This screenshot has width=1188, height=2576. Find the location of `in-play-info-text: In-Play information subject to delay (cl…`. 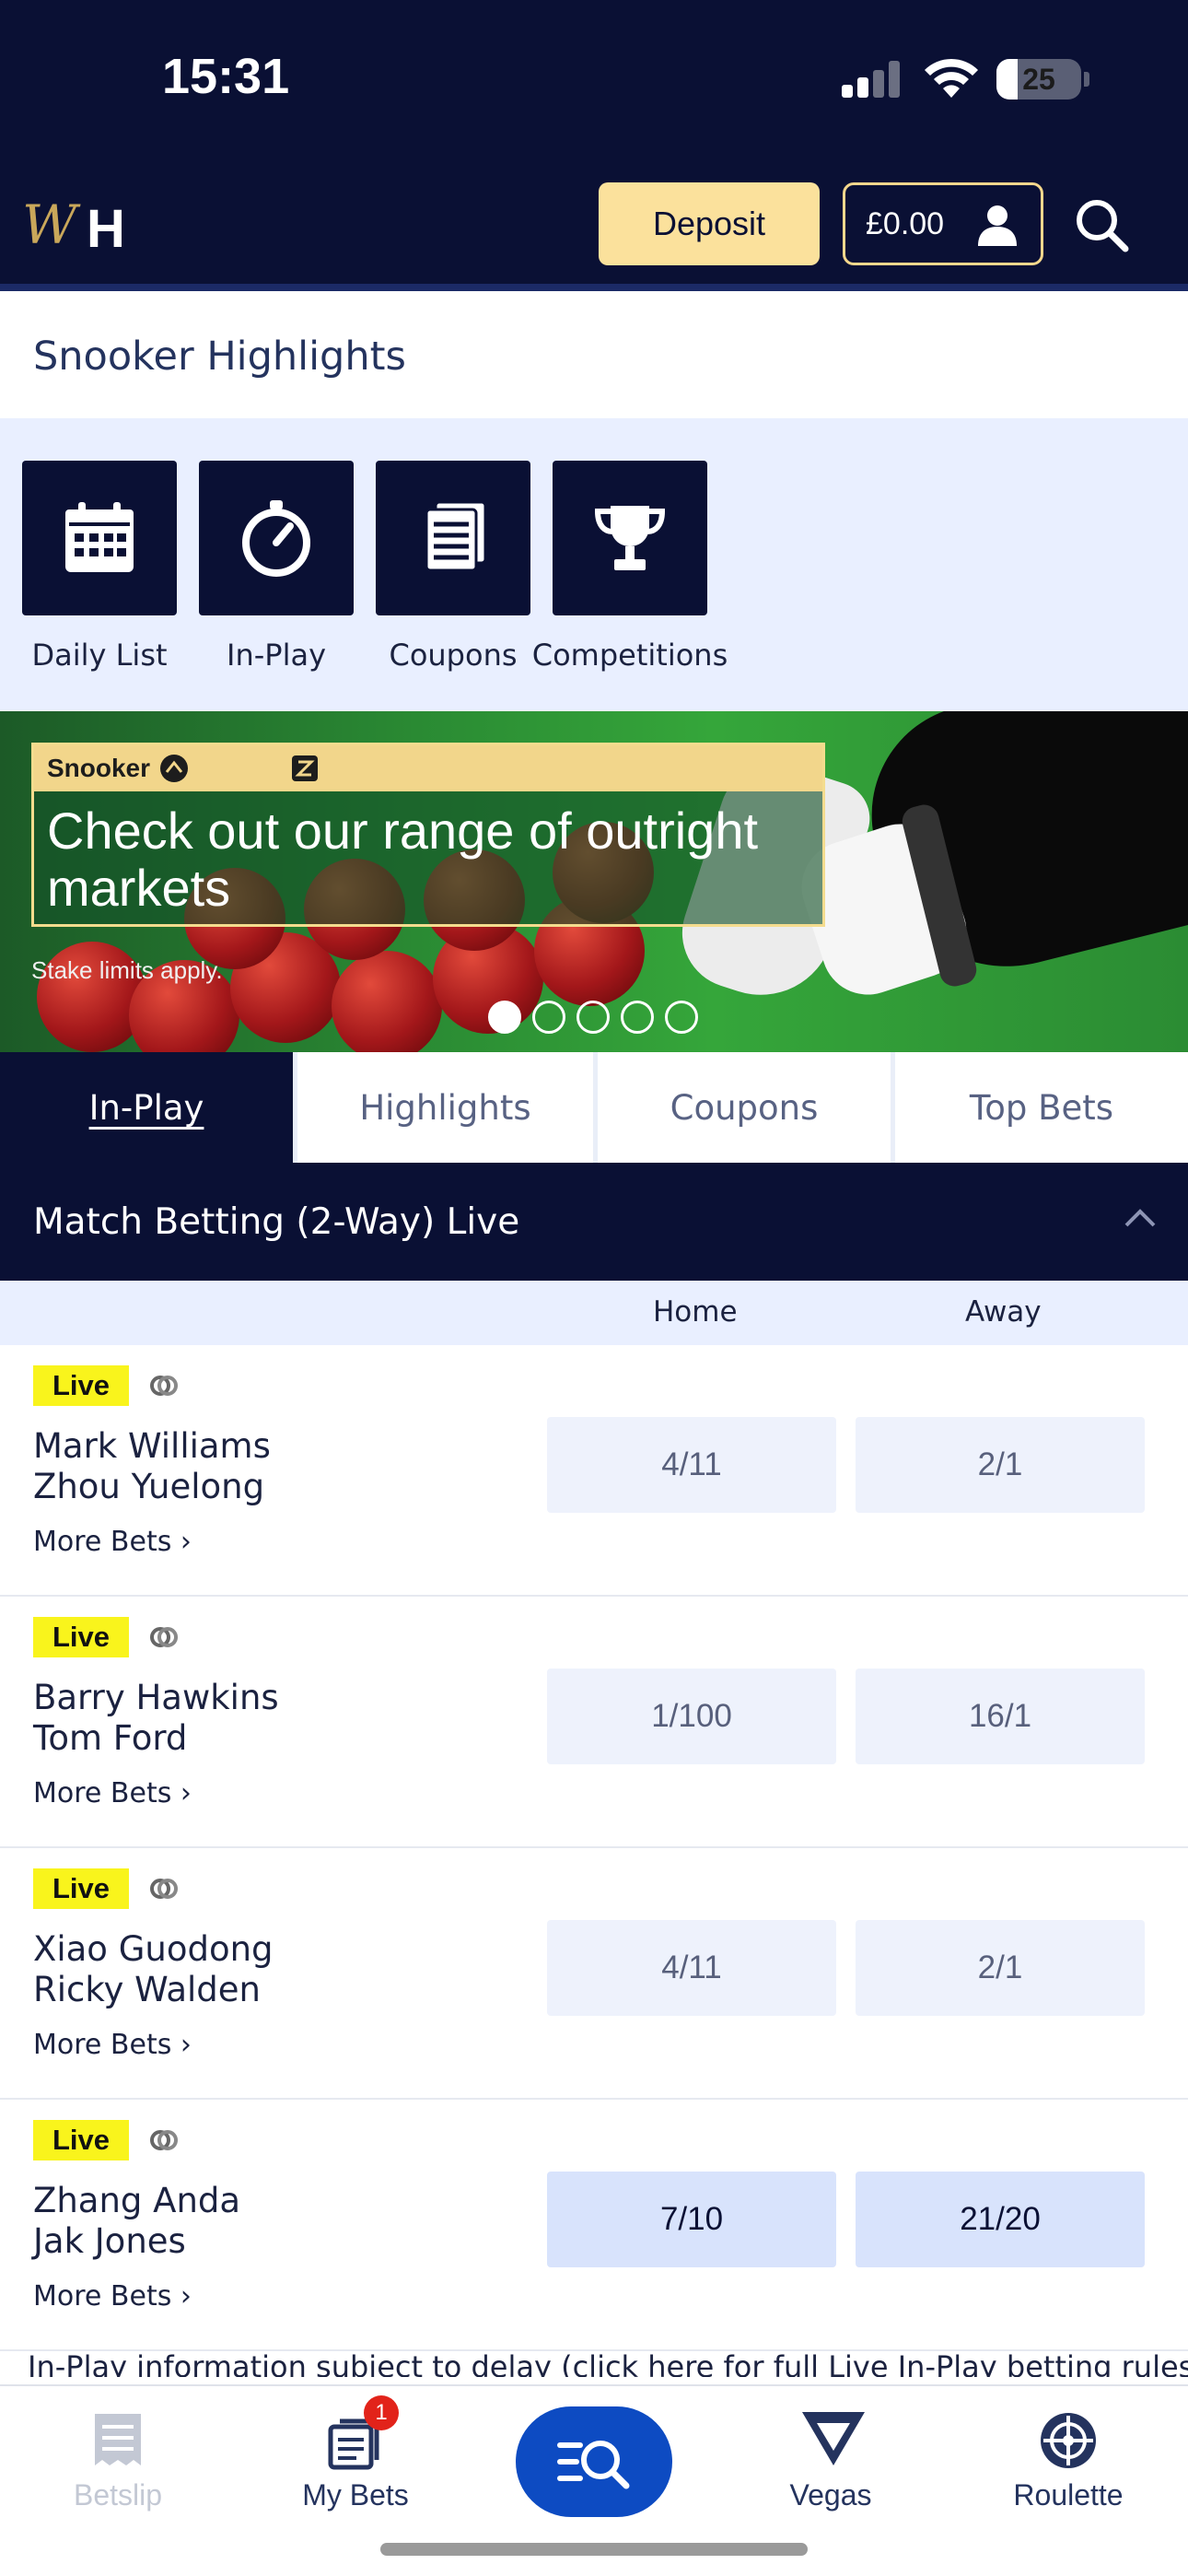

in-play-info-text: In-Play information subject to delay (cl… is located at coordinates (594, 2358).